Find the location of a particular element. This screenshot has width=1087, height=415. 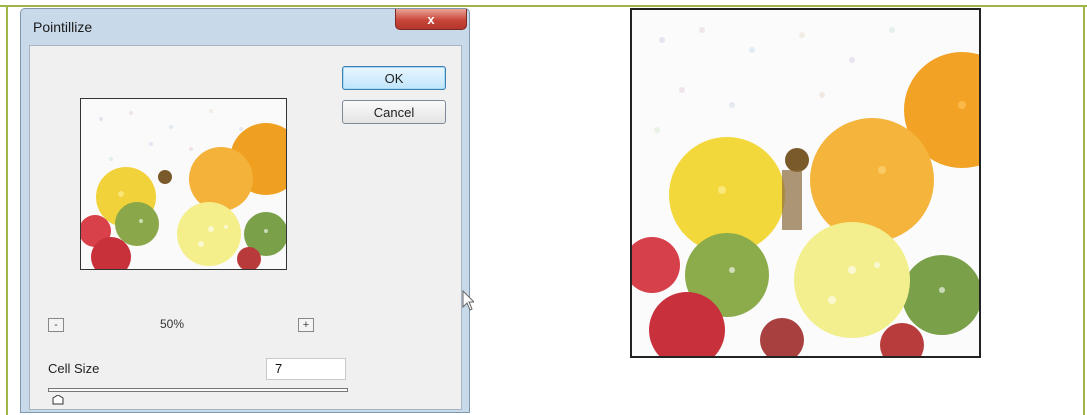

page-frame-right is located at coordinates (1084, 210).